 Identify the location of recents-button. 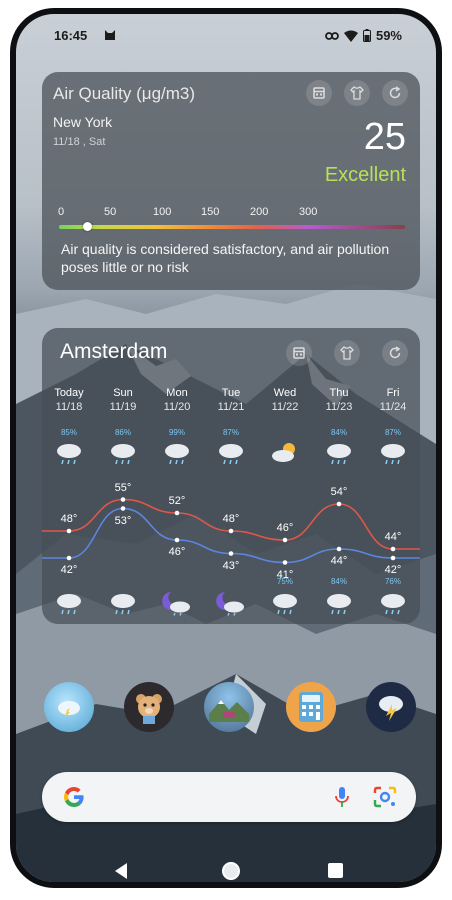
(335, 870).